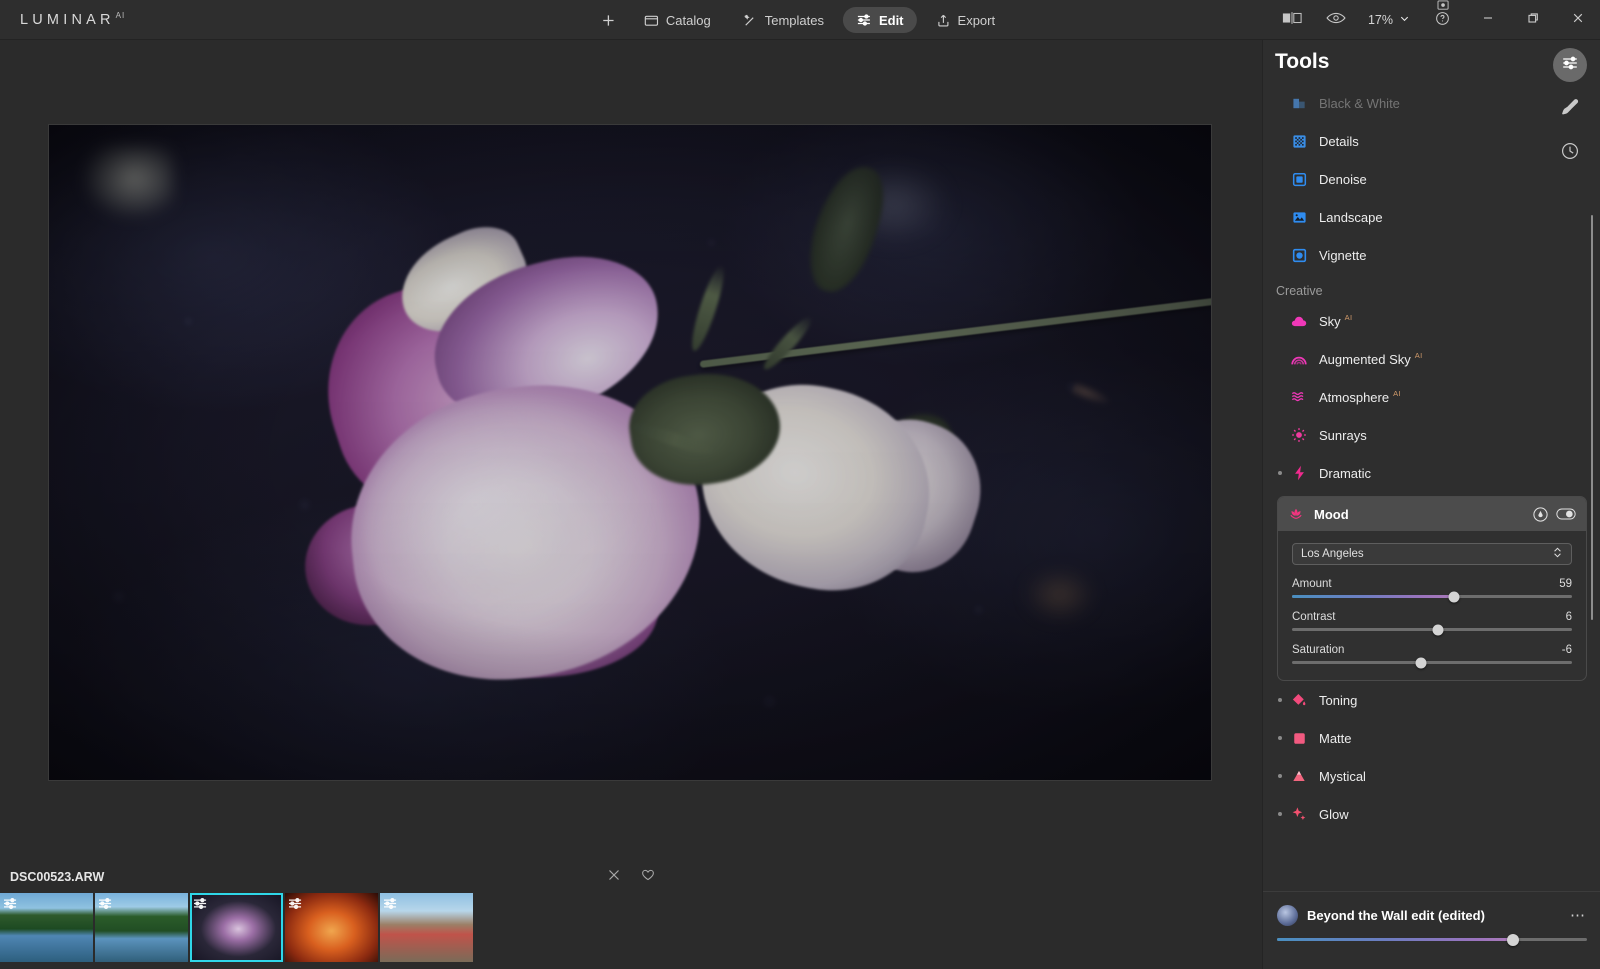  What do you see at coordinates (1373, 596) in the screenshot?
I see `slider-fill` at bounding box center [1373, 596].